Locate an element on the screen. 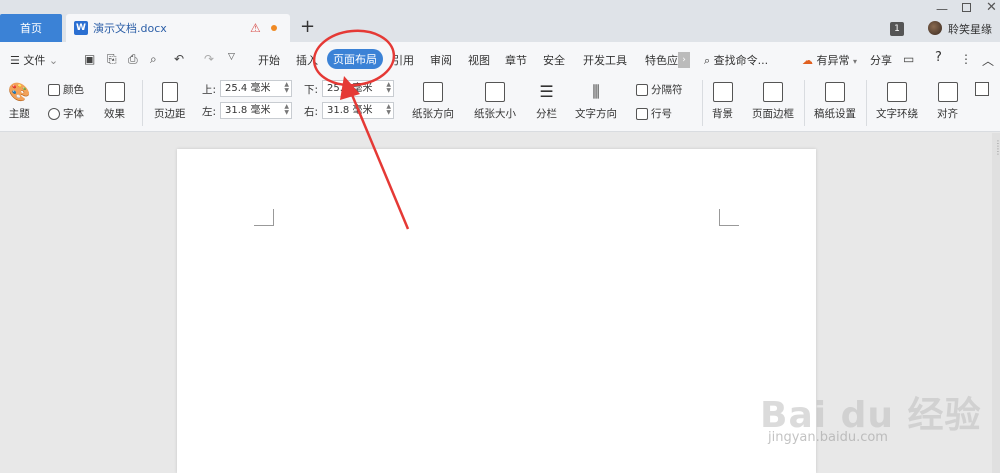  align-button: 对齐 is located at coordinates (947, 101).